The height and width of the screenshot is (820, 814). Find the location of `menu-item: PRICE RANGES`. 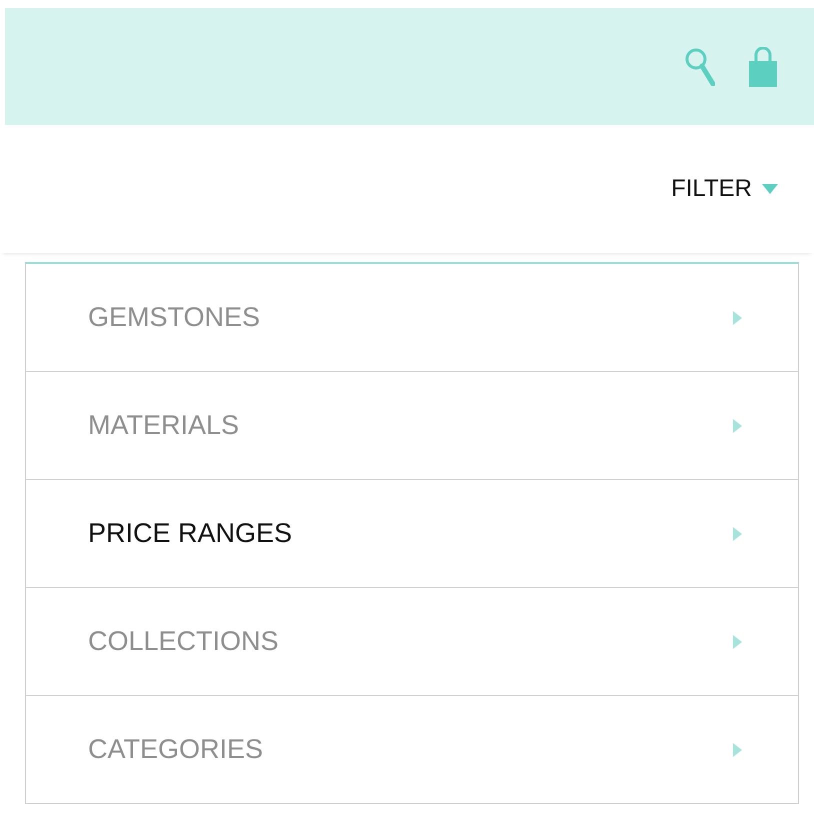

menu-item: PRICE RANGES is located at coordinates (412, 533).